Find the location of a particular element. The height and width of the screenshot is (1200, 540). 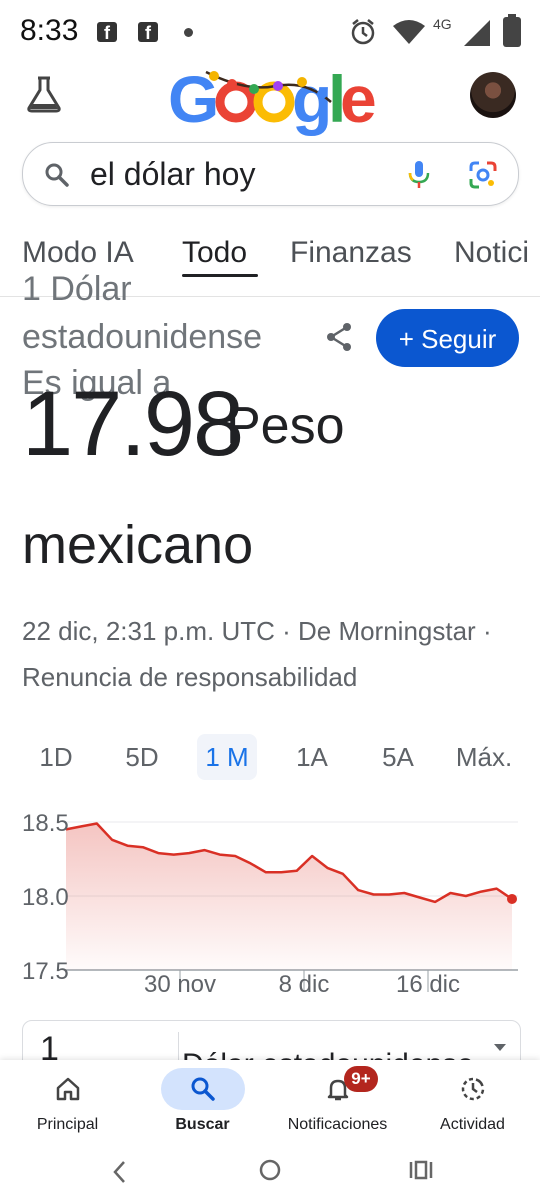

battery-icon is located at coordinates (512, 30).